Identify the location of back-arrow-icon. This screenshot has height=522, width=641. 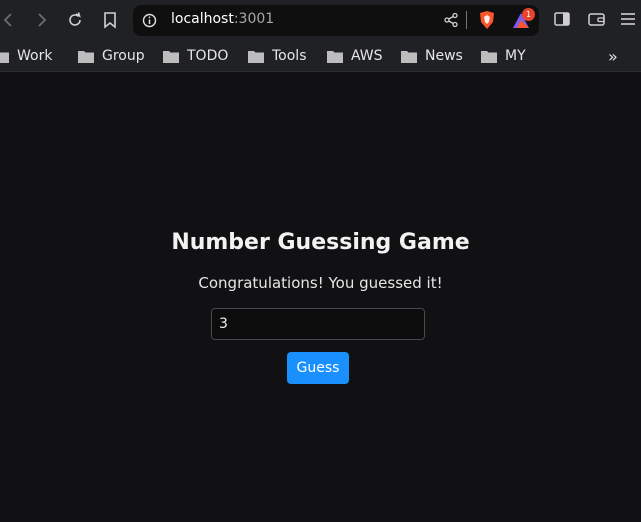
(10, 20).